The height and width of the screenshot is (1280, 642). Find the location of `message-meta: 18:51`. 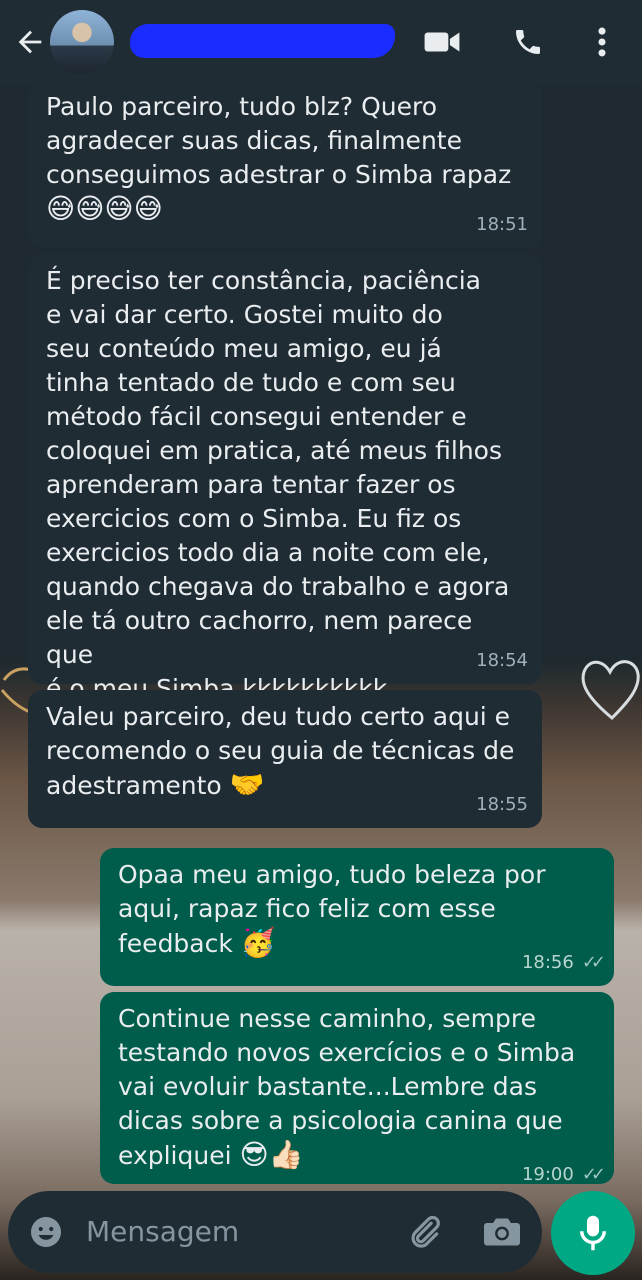

message-meta: 18:51 is located at coordinates (502, 225).